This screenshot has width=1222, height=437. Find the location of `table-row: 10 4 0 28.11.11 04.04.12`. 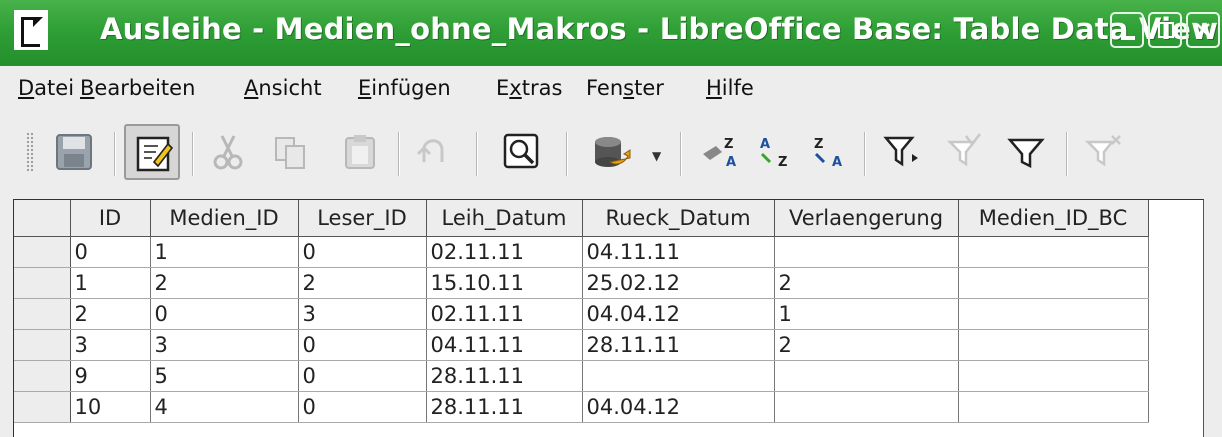

table-row: 10 4 0 28.11.11 04.04.12 is located at coordinates (608, 407).